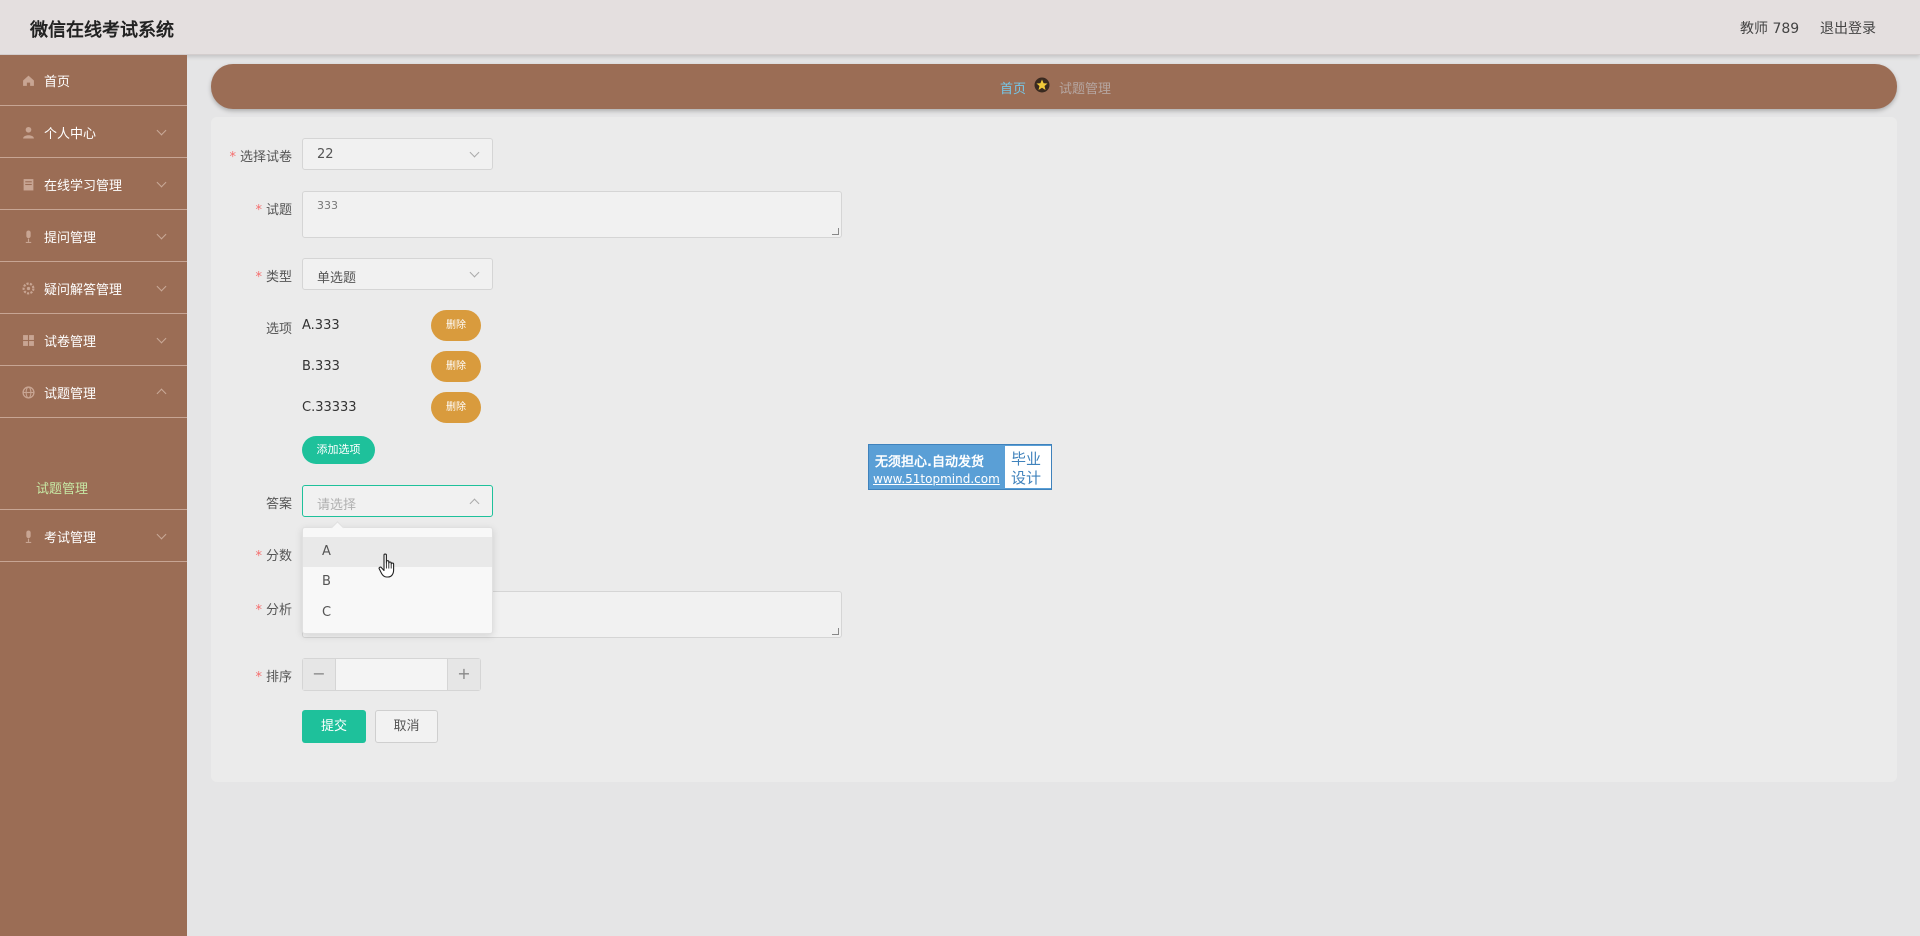  Describe the element at coordinates (273, 277) in the screenshot. I see `type-label: * 类型` at that location.